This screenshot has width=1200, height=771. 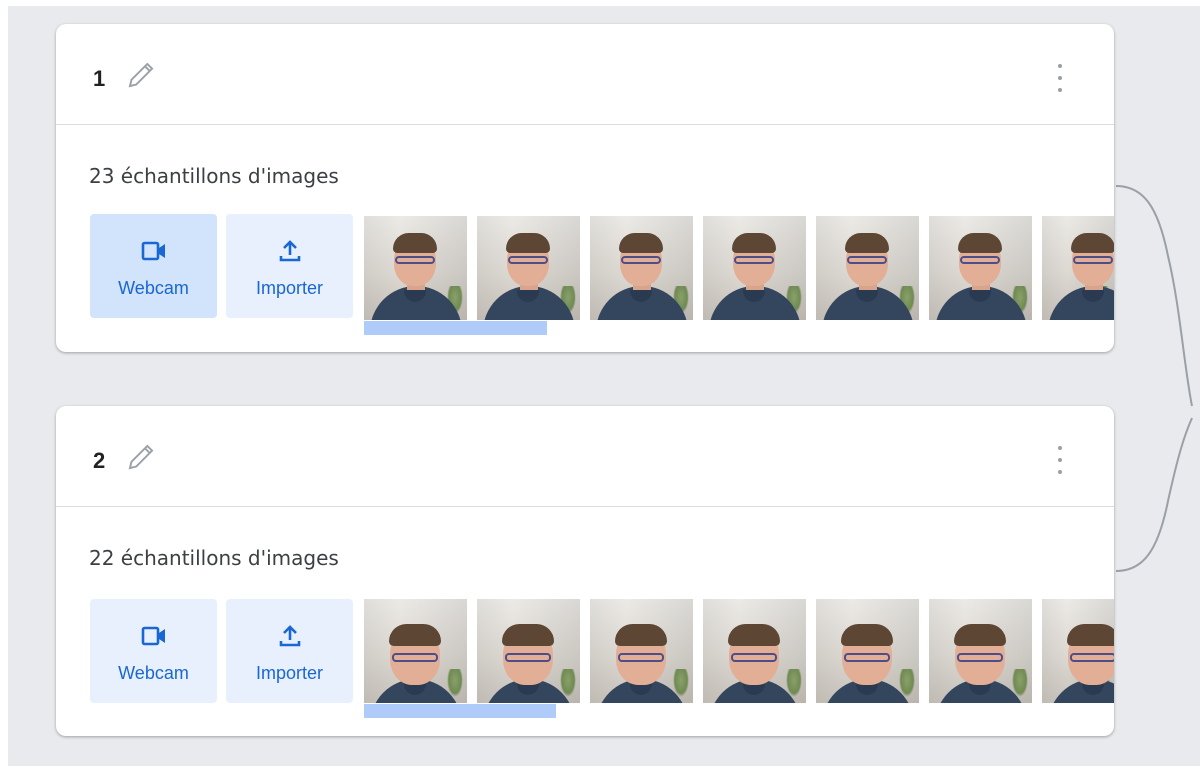 What do you see at coordinates (99, 461) in the screenshot?
I see `class-name: 2` at bounding box center [99, 461].